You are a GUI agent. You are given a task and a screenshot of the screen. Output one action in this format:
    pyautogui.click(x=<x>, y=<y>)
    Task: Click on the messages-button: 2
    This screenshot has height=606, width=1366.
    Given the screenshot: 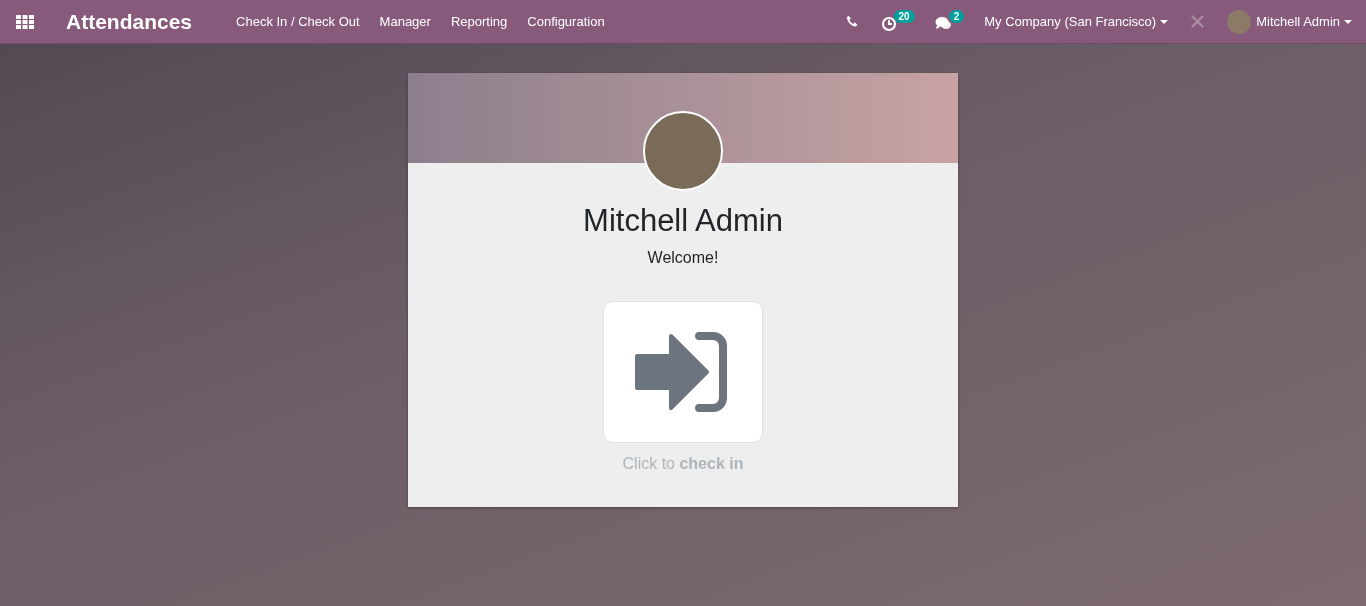 What is the action you would take?
    pyautogui.click(x=949, y=21)
    